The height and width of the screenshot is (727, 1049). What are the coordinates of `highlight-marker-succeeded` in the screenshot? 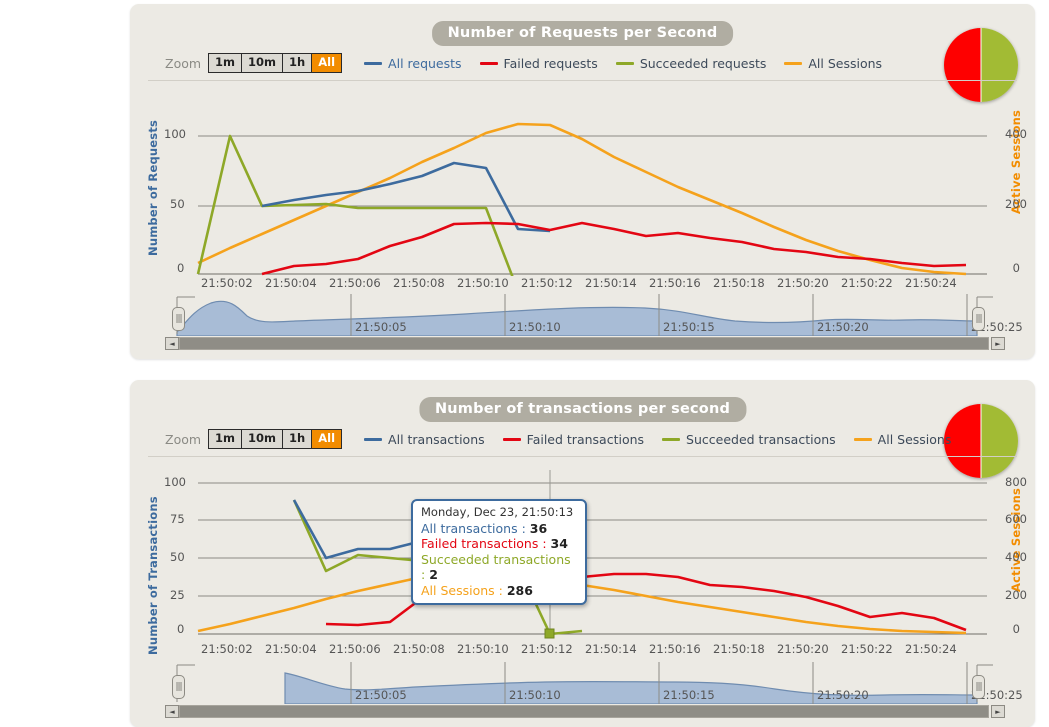 It's located at (549, 633).